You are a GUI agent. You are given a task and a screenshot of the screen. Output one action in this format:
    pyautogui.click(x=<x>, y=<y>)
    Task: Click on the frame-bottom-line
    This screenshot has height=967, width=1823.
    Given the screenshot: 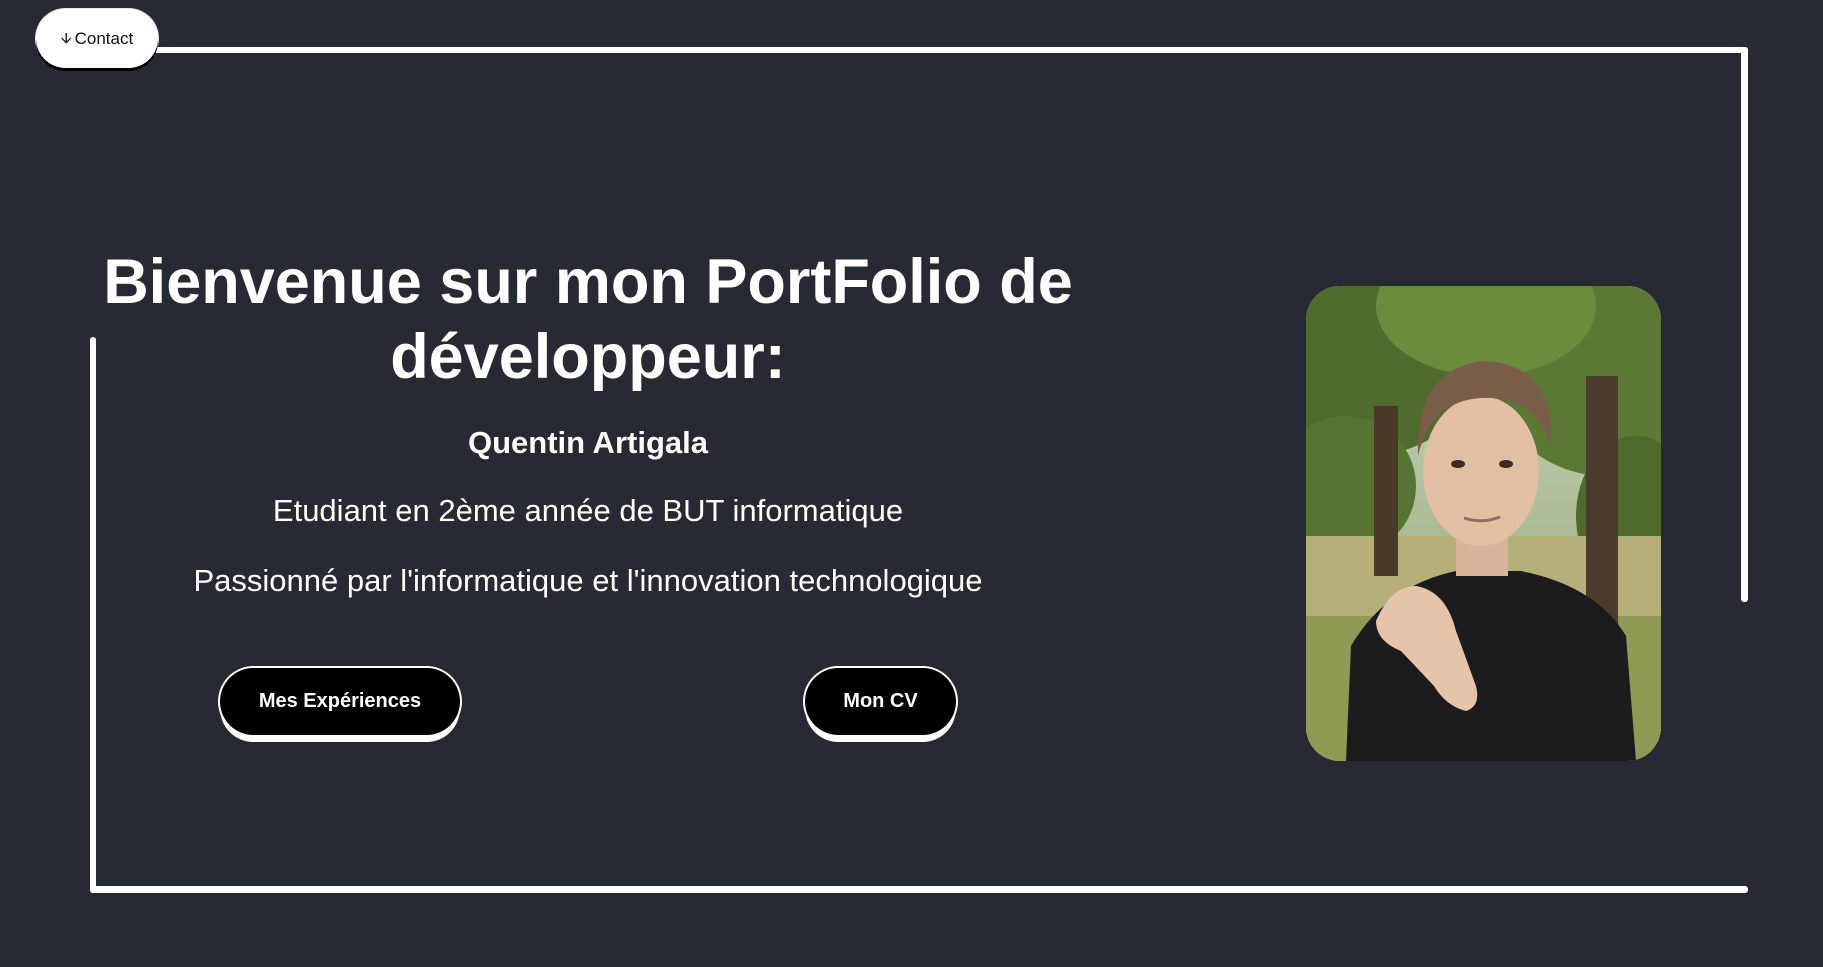 What is the action you would take?
    pyautogui.click(x=919, y=889)
    